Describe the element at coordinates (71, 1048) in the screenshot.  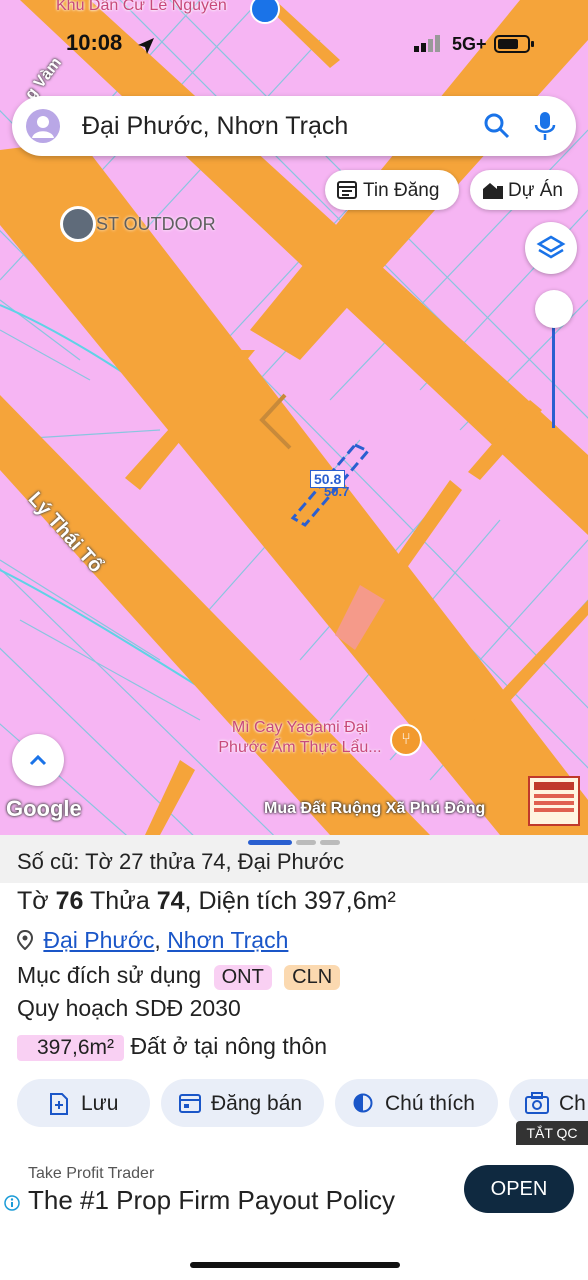
I see `plan-area: 397,6m²` at that location.